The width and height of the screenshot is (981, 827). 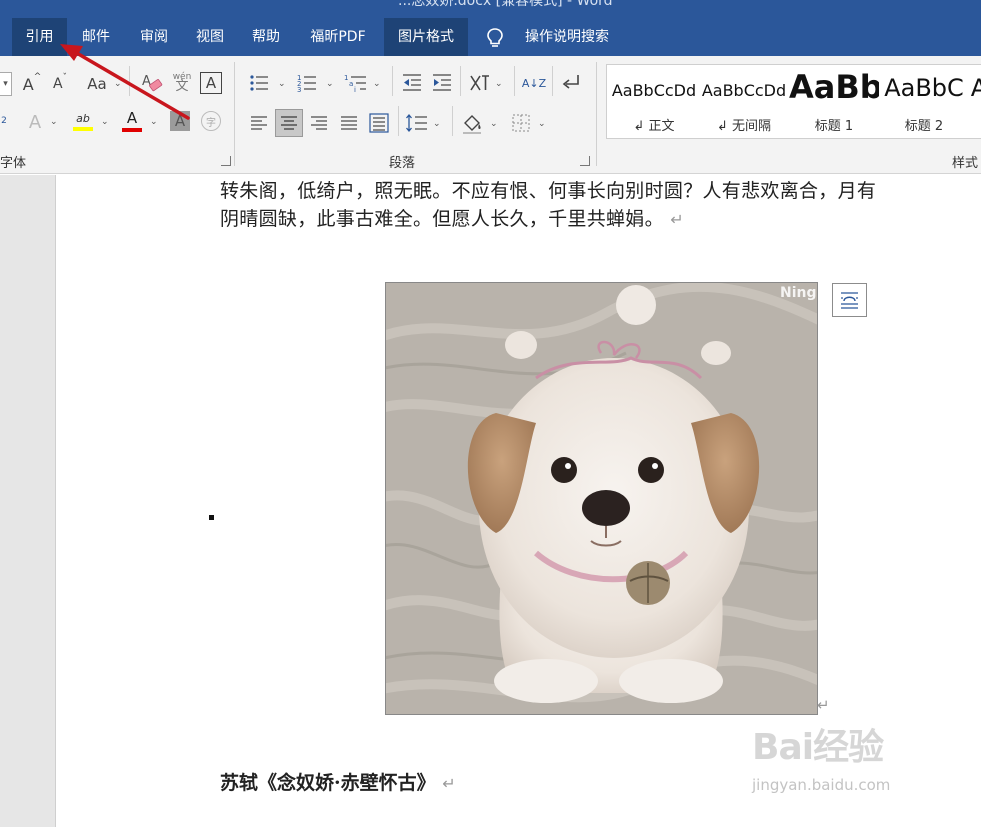 I want to click on phonetic-guide-button: wén 文, so click(x=182, y=82).